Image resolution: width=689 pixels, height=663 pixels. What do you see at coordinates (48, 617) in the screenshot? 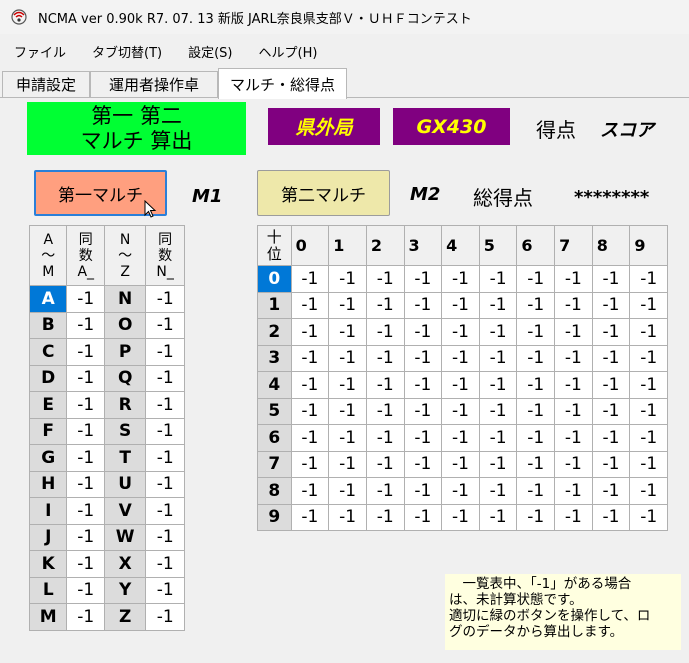
I see `row-letter-left: M` at bounding box center [48, 617].